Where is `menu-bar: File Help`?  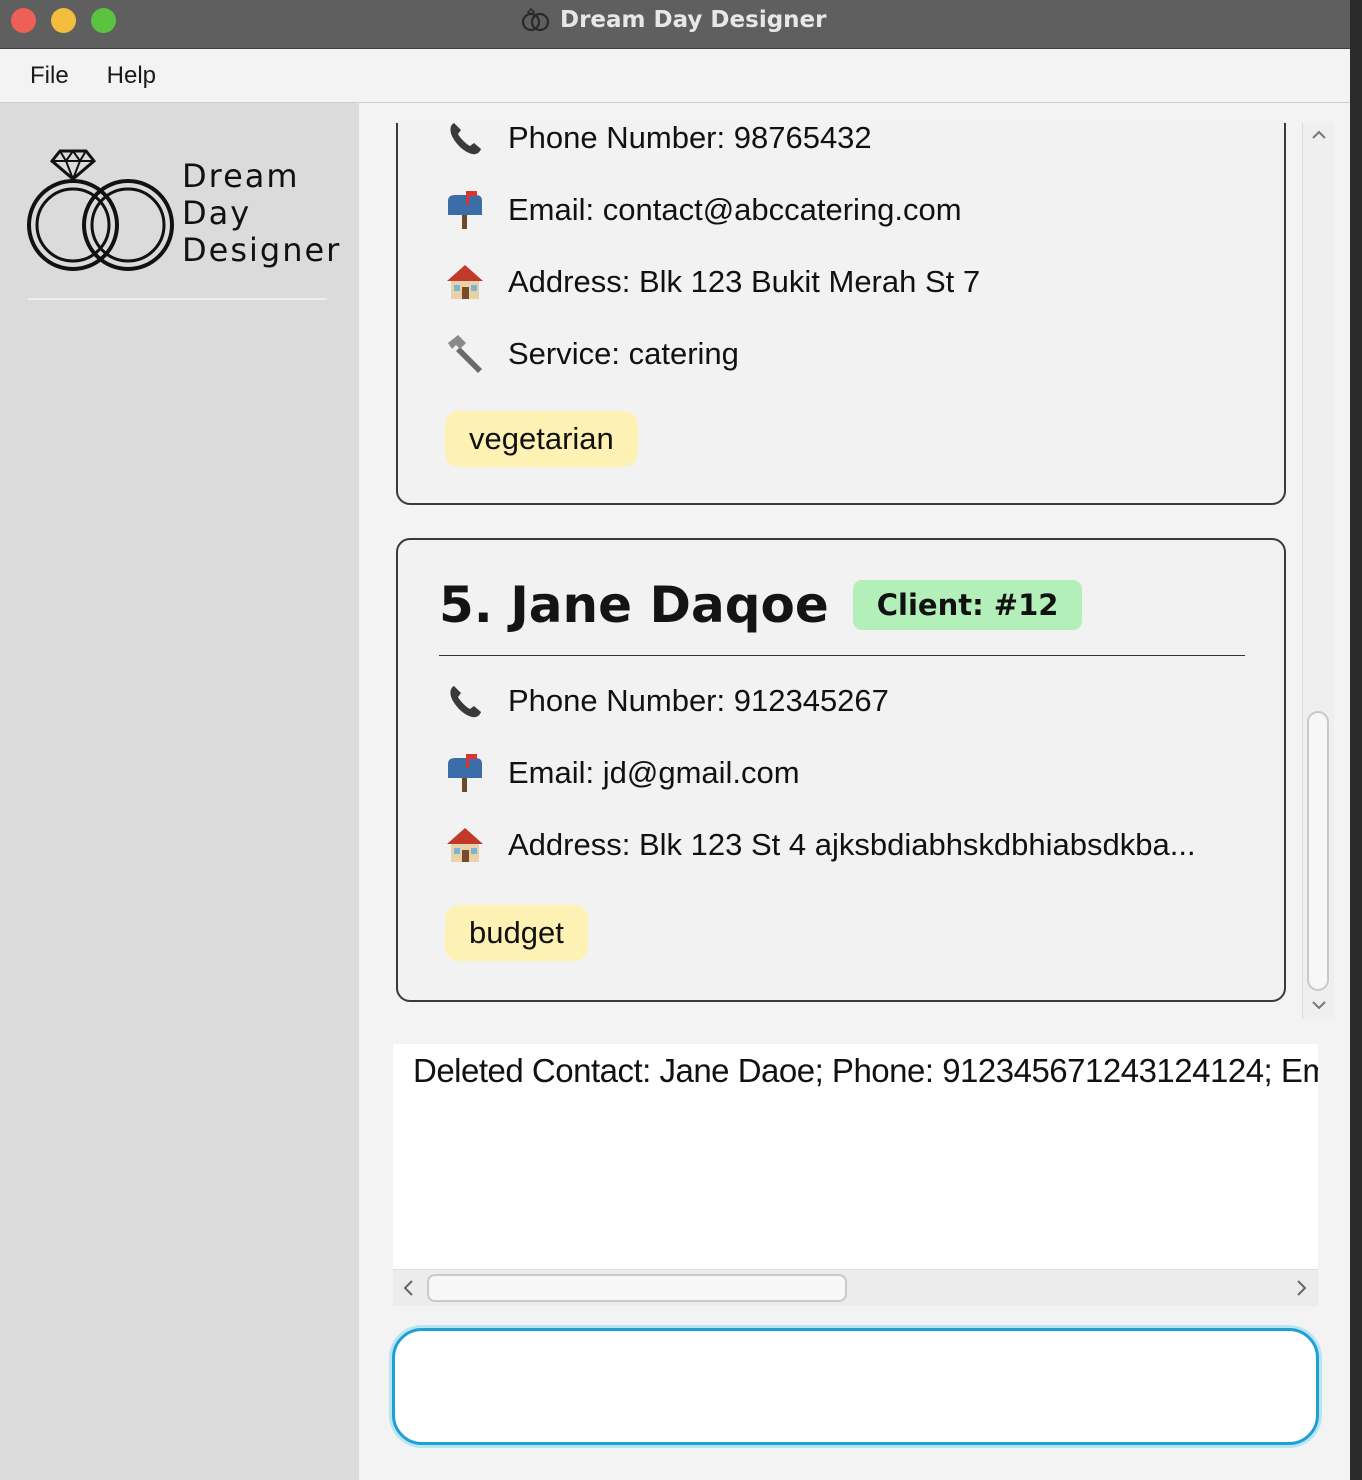
menu-bar: File Help is located at coordinates (675, 76).